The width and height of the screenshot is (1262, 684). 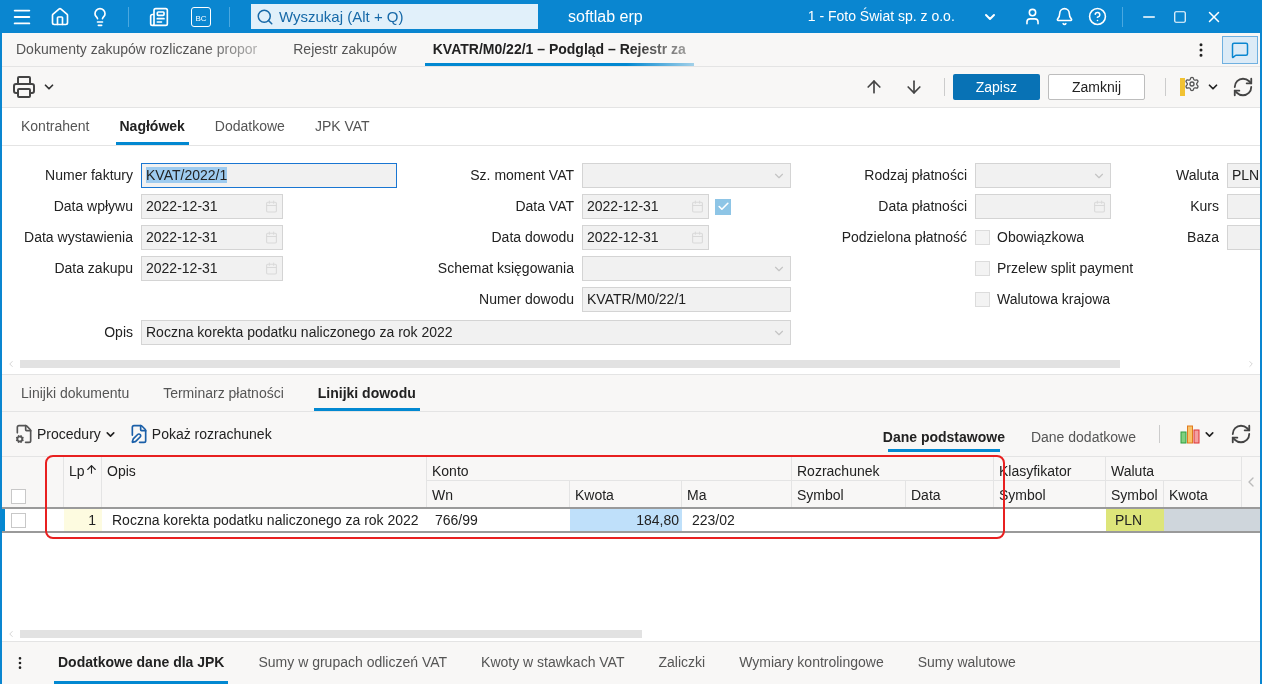 What do you see at coordinates (811, 663) in the screenshot?
I see `tab: Wymiary kontrolingowe` at bounding box center [811, 663].